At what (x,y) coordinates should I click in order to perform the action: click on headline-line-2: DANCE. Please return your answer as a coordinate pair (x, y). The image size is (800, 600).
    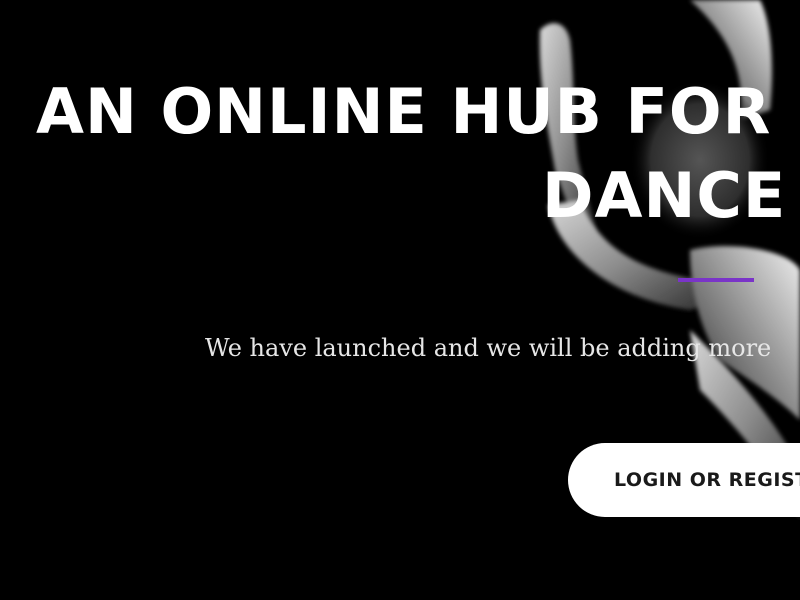
    Looking at the image, I should click on (664, 195).